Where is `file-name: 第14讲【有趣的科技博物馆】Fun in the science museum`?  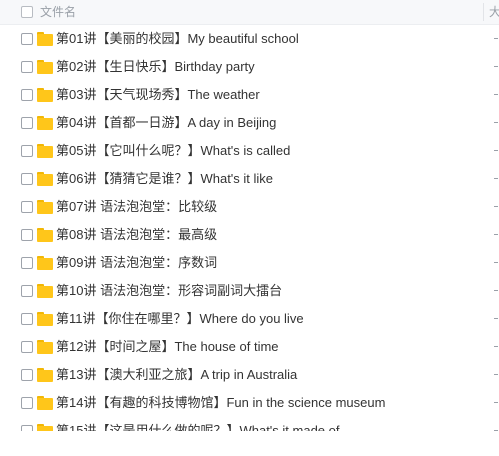 file-name: 第14讲【有趣的科技博物馆】Fun in the science museum is located at coordinates (220, 403).